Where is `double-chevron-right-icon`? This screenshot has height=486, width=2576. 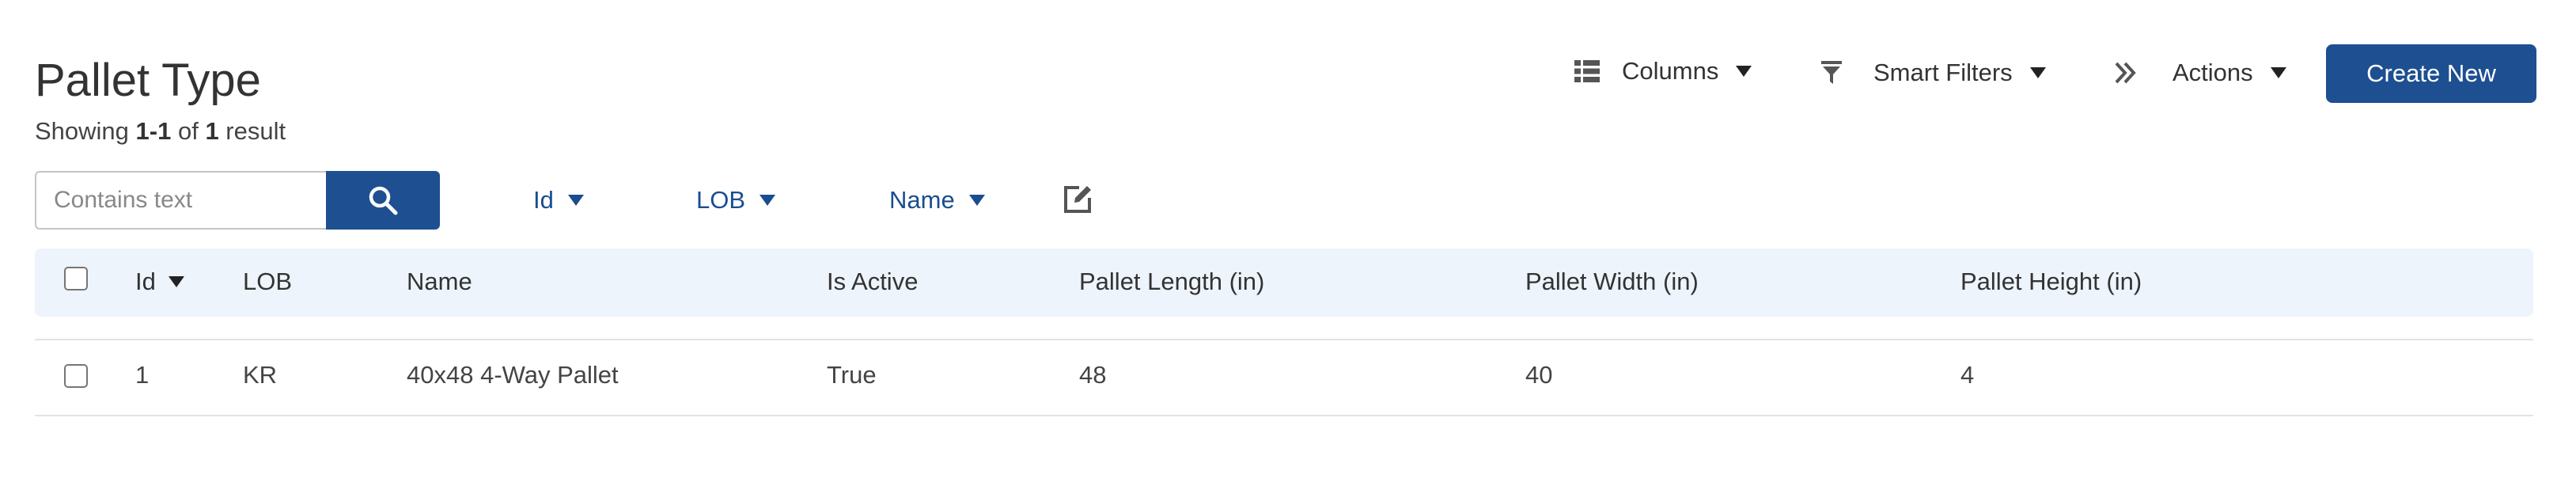 double-chevron-right-icon is located at coordinates (2125, 73).